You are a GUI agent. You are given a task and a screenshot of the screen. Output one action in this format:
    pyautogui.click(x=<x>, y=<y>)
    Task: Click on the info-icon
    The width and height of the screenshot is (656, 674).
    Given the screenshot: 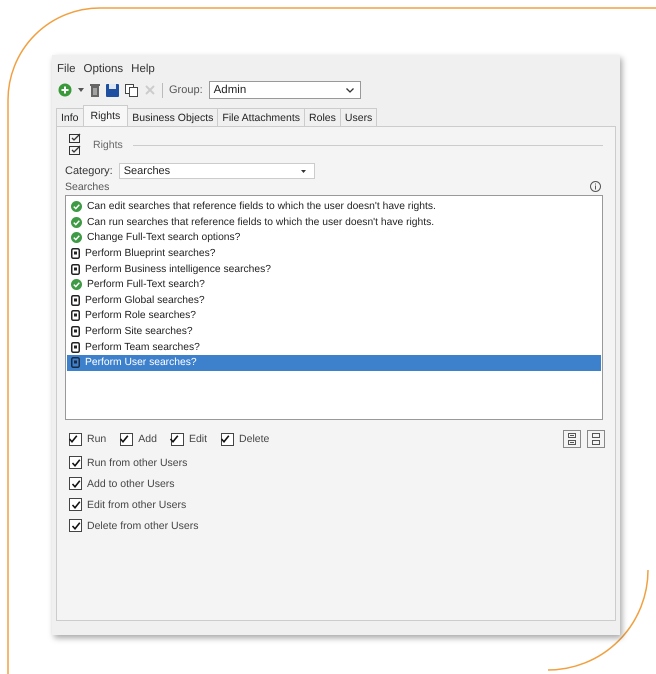 What is the action you would take?
    pyautogui.click(x=595, y=186)
    